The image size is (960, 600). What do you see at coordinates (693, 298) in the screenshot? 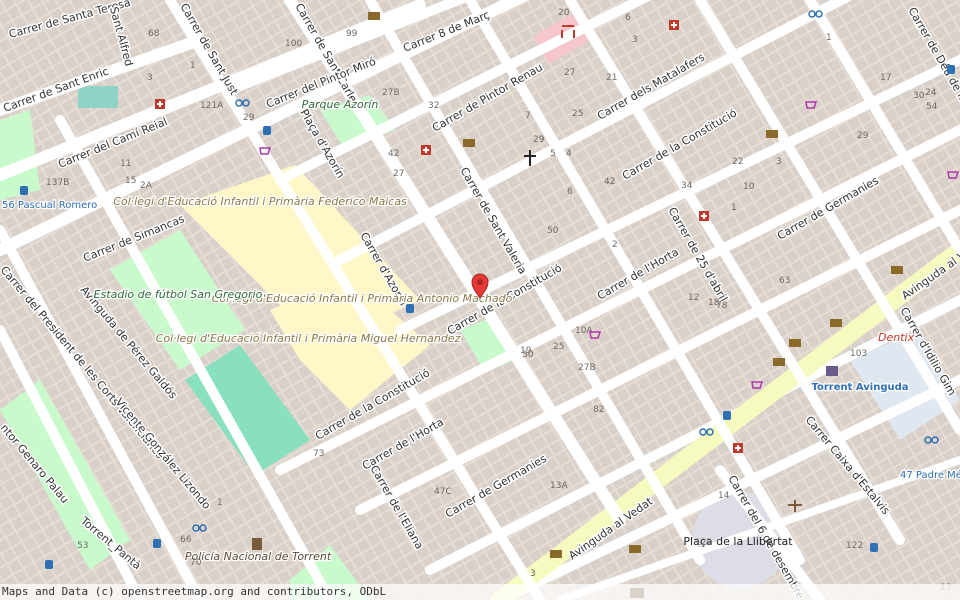
I see `house-number: 12` at bounding box center [693, 298].